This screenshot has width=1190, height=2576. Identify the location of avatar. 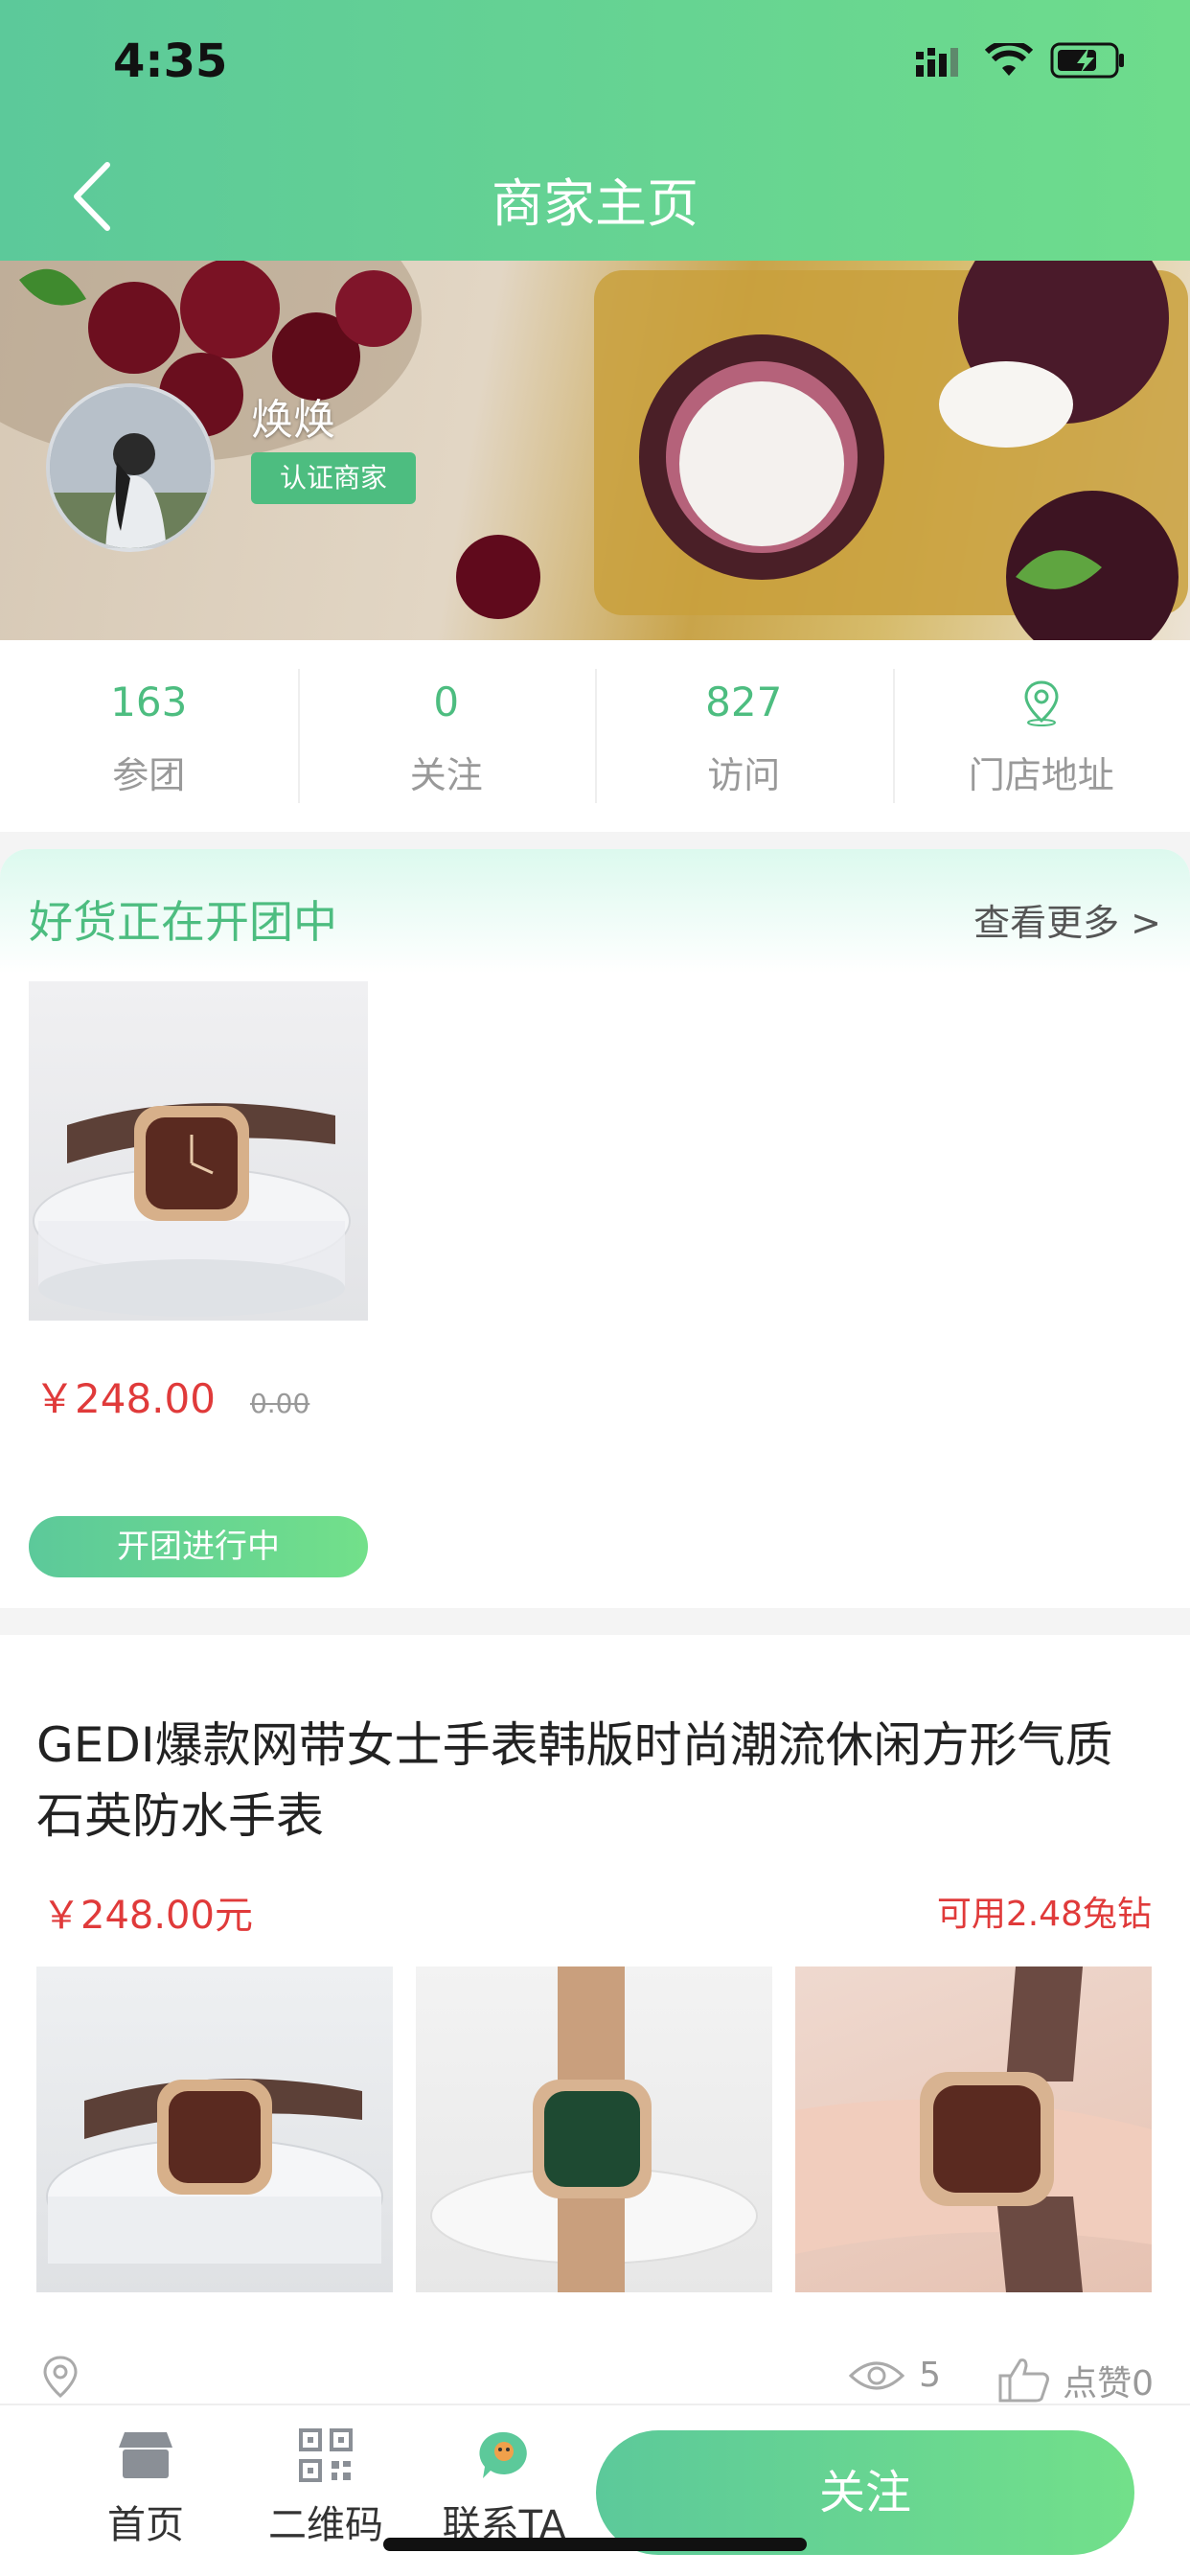
(131, 467).